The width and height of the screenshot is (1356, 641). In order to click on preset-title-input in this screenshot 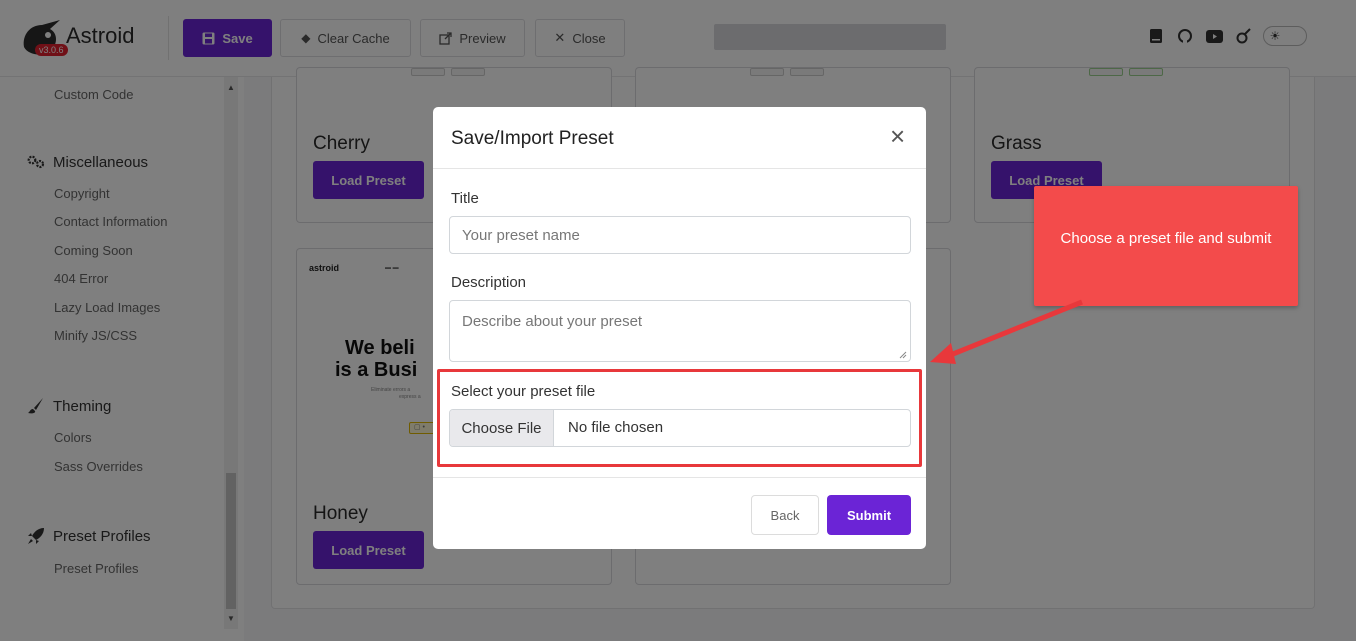, I will do `click(680, 235)`.